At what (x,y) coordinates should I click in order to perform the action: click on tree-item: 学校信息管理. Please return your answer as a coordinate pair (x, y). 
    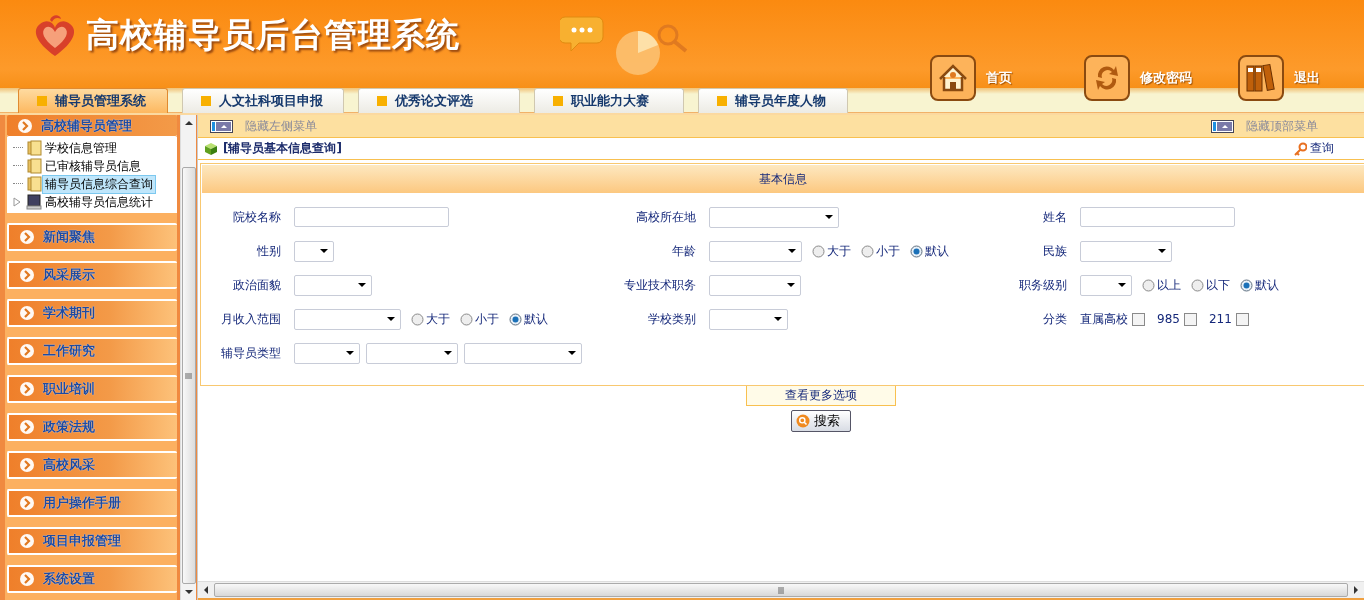
    Looking at the image, I should click on (81, 148).